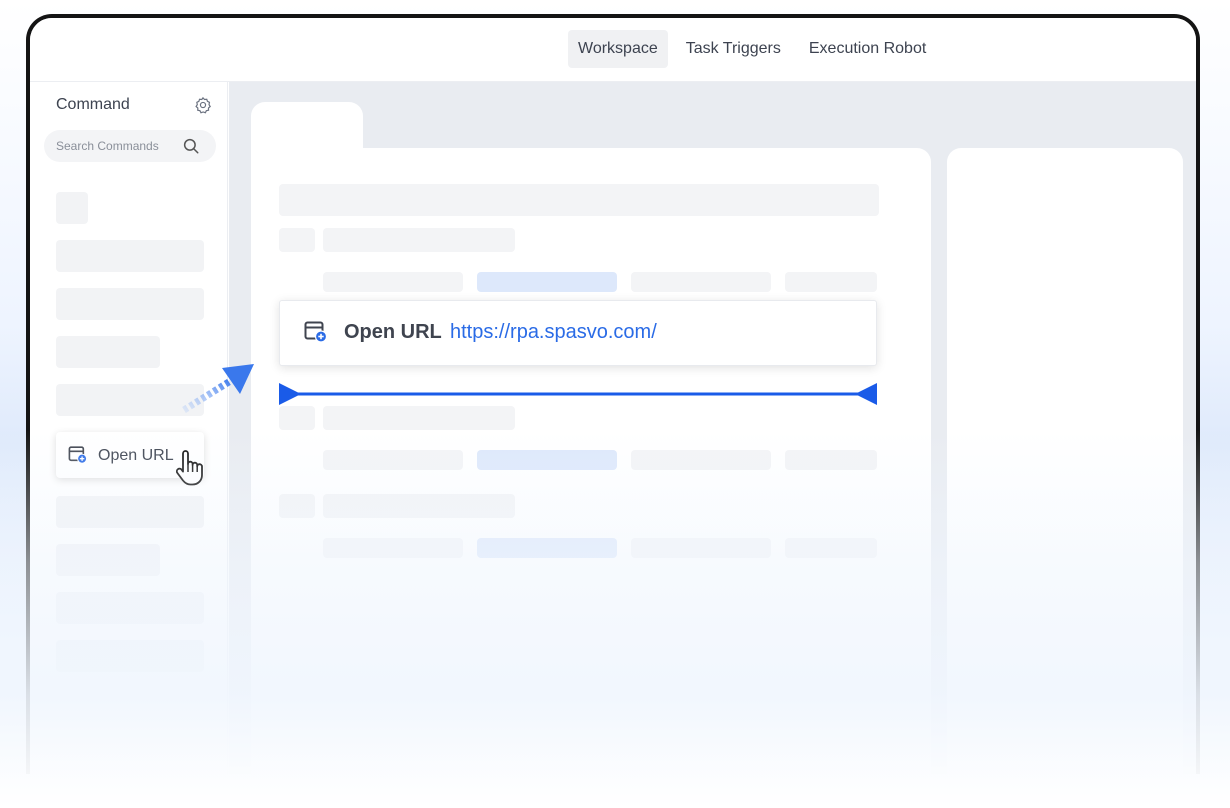 The image size is (1230, 808). I want to click on gear-icon, so click(203, 105).